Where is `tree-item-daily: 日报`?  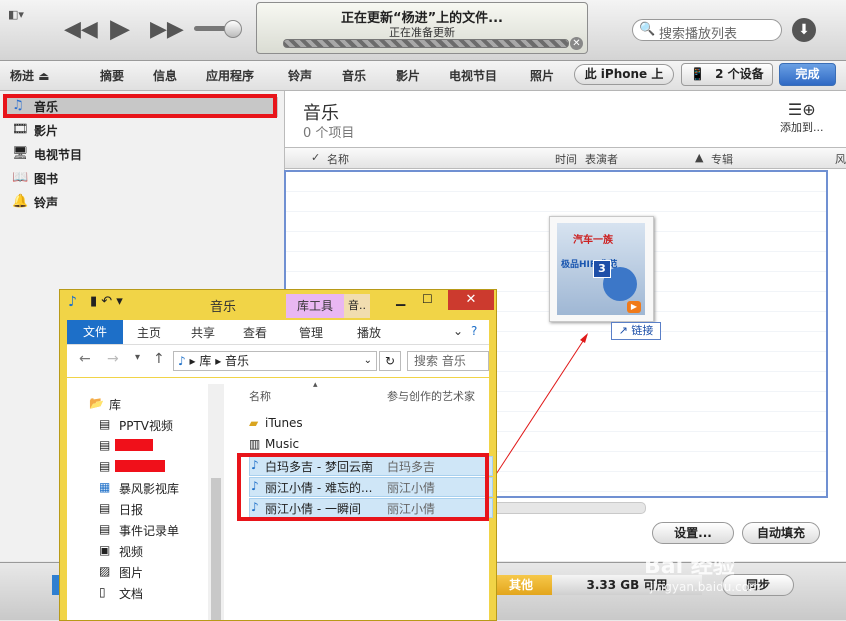 tree-item-daily: 日报 is located at coordinates (131, 509).